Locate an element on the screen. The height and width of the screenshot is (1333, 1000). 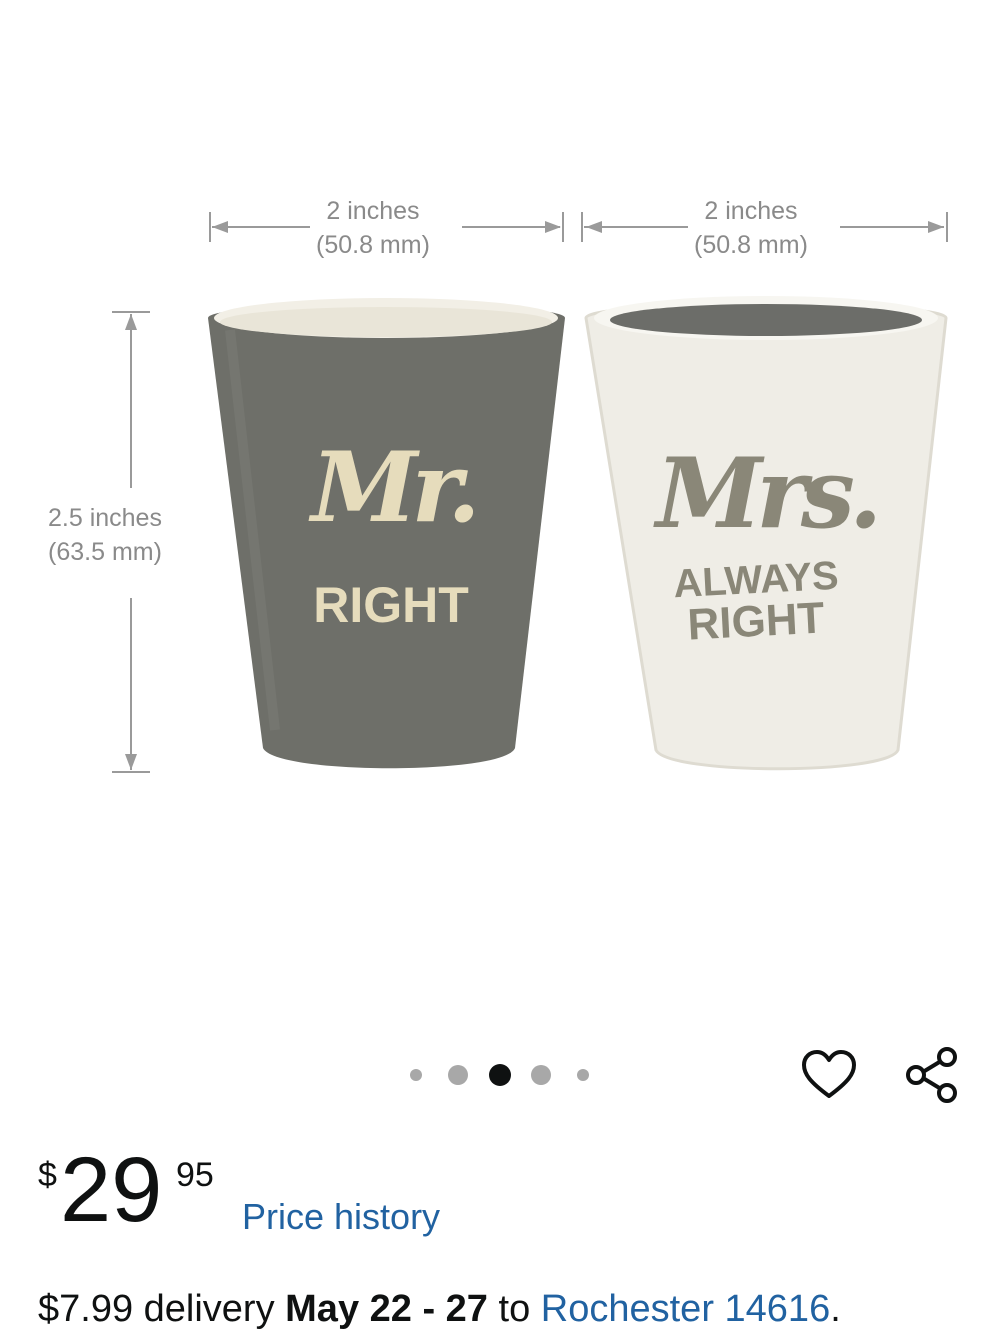
image-carousel-dots is located at coordinates (500, 1075).